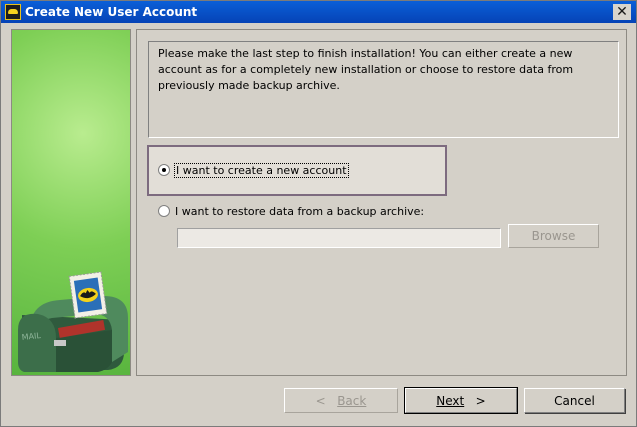 The width and height of the screenshot is (637, 427). I want to click on title-bar: Create New User Account ✕, so click(318, 12).